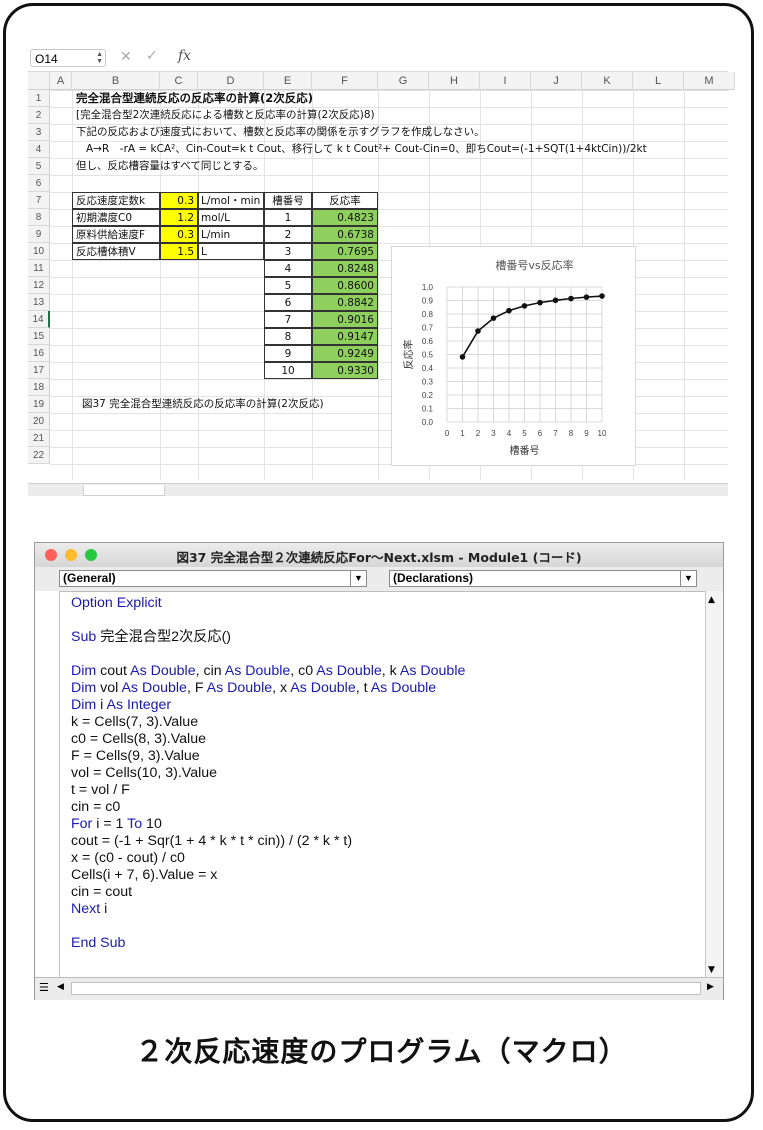 The image size is (763, 1130). I want to click on note-line: 但し、反応槽容量はすべて同じとする。, so click(168, 166).